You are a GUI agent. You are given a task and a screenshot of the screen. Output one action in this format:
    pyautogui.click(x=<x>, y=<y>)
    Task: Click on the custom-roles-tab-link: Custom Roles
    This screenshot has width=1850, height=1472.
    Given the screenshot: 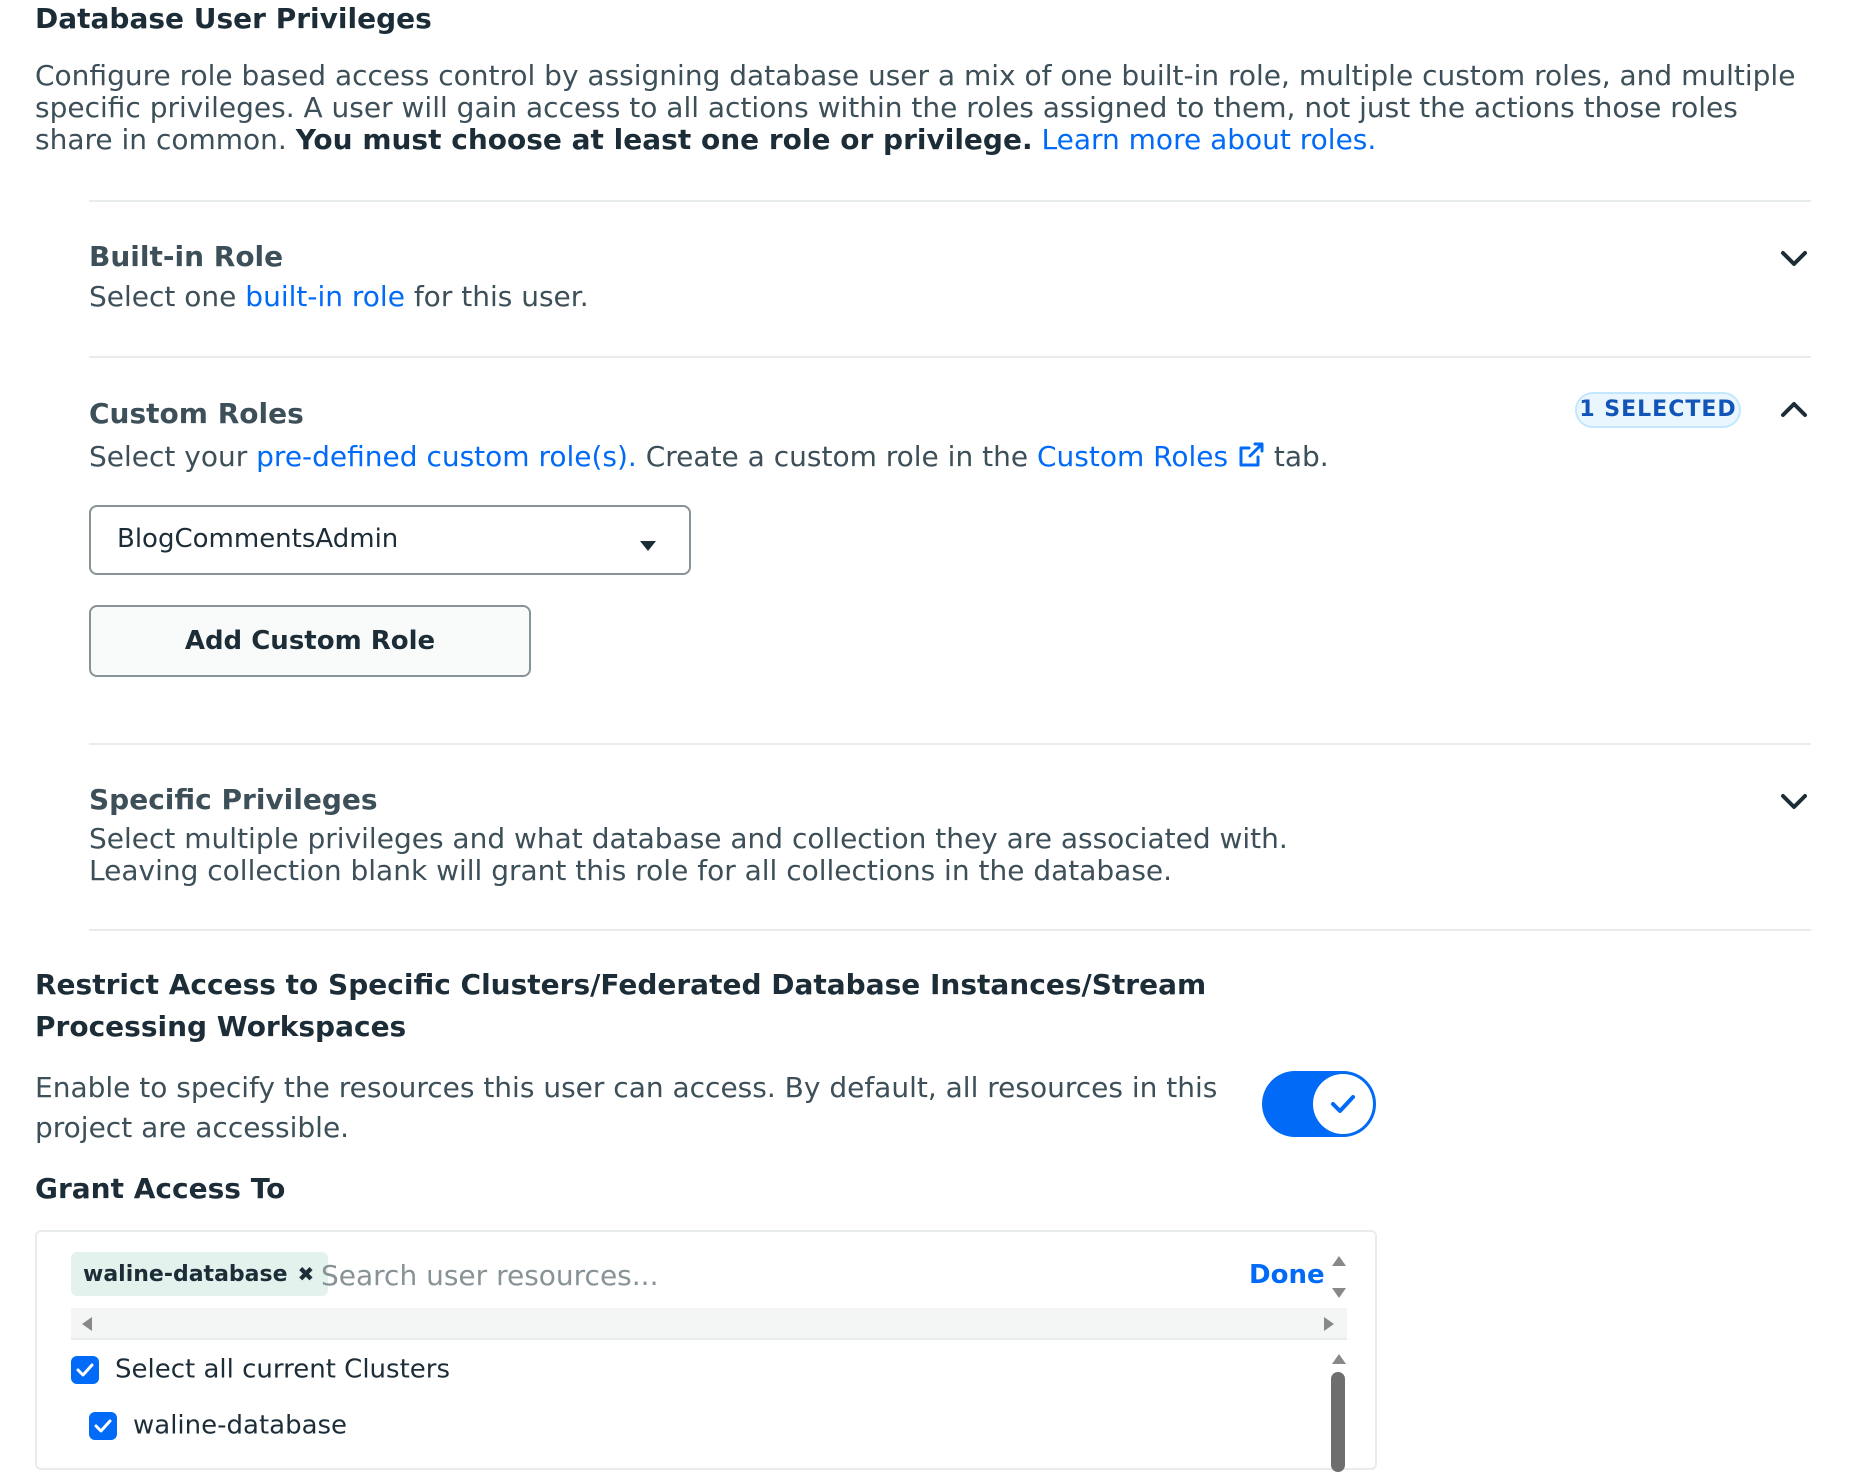 What is the action you would take?
    pyautogui.click(x=1151, y=456)
    